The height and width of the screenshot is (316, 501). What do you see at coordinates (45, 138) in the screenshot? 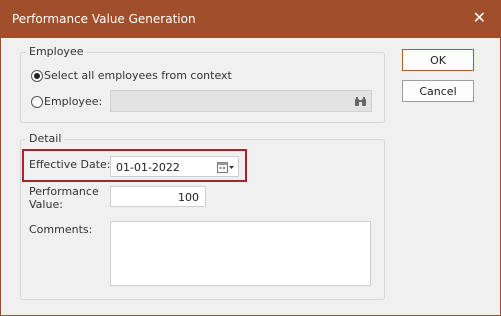
I see `detail-group-legend: Detail` at bounding box center [45, 138].